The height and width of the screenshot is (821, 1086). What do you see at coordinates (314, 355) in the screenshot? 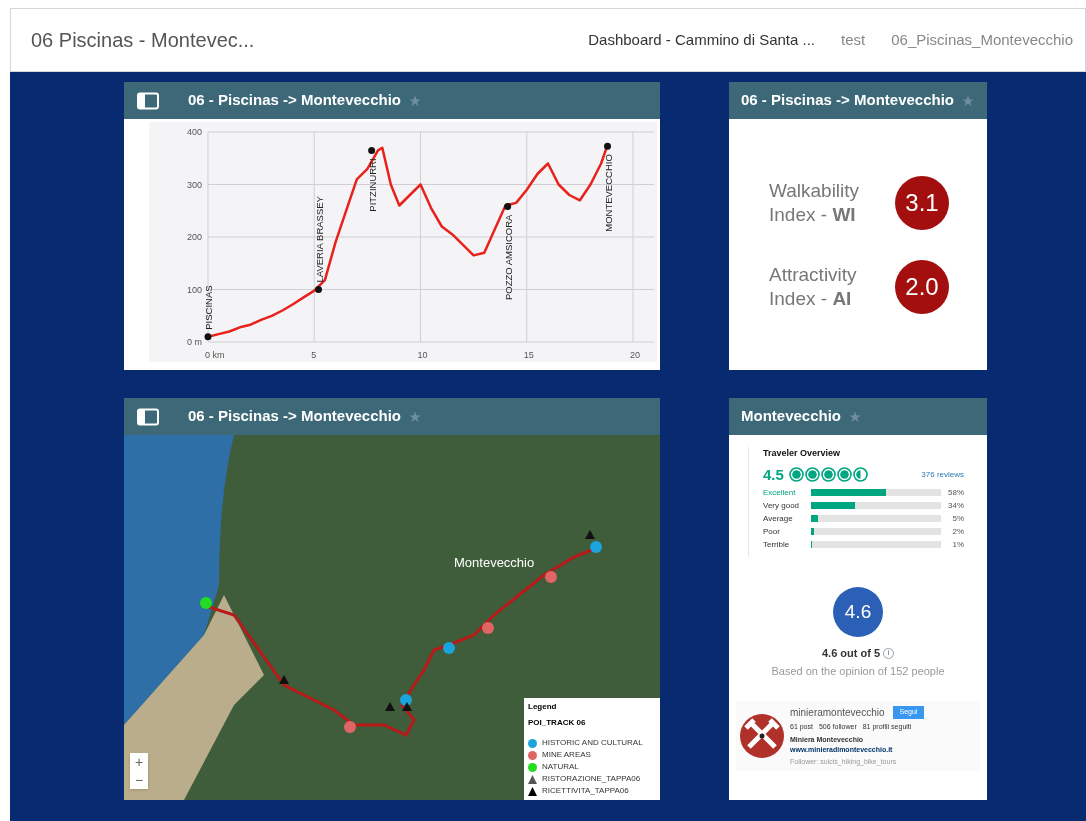
I see `x-tick-label: 5` at bounding box center [314, 355].